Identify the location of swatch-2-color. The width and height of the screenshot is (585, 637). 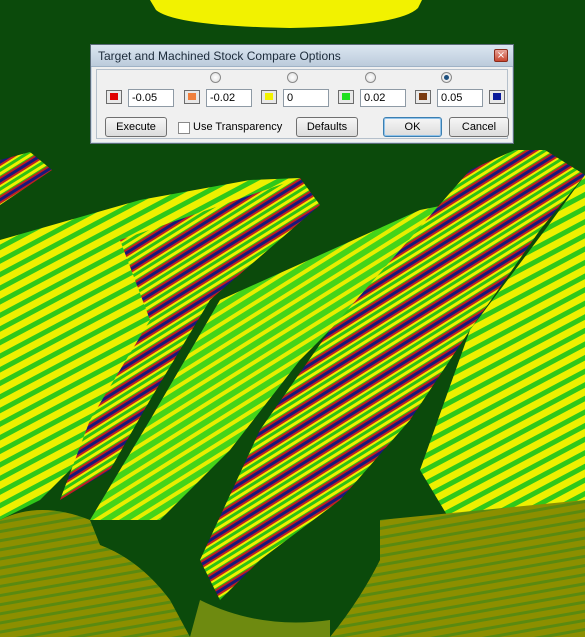
(192, 96).